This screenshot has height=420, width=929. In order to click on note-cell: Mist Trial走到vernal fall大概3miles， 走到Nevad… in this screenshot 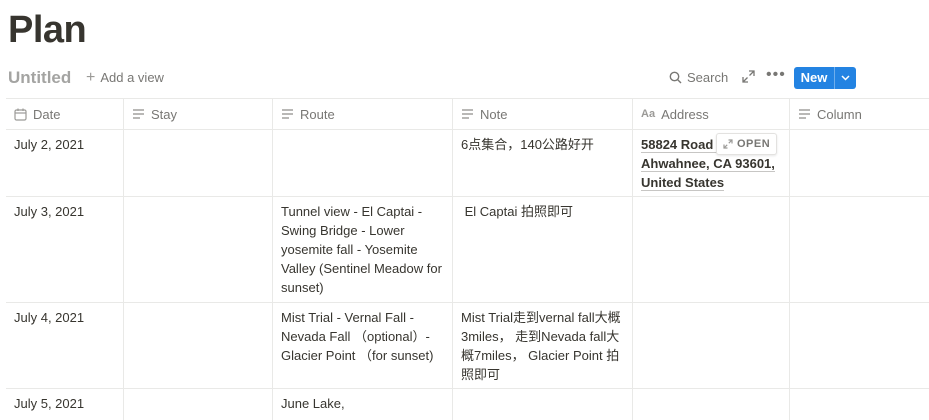, I will do `click(543, 345)`.